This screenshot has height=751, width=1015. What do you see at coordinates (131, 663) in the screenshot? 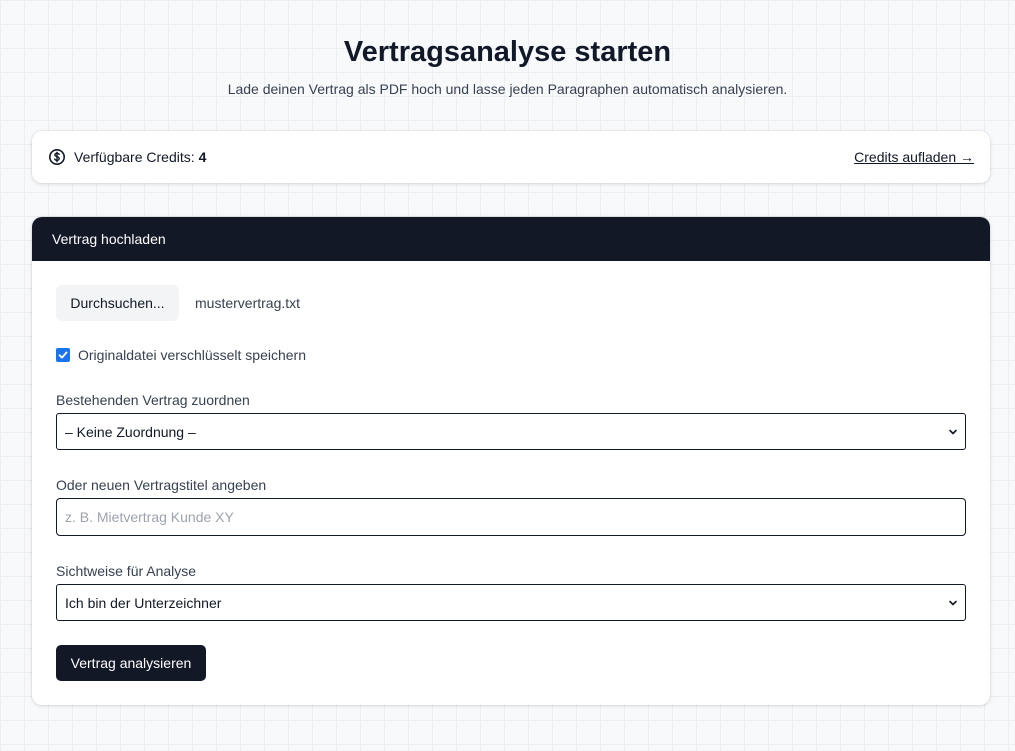
I see `analyze-contract-button: Vertrag analysieren` at bounding box center [131, 663].